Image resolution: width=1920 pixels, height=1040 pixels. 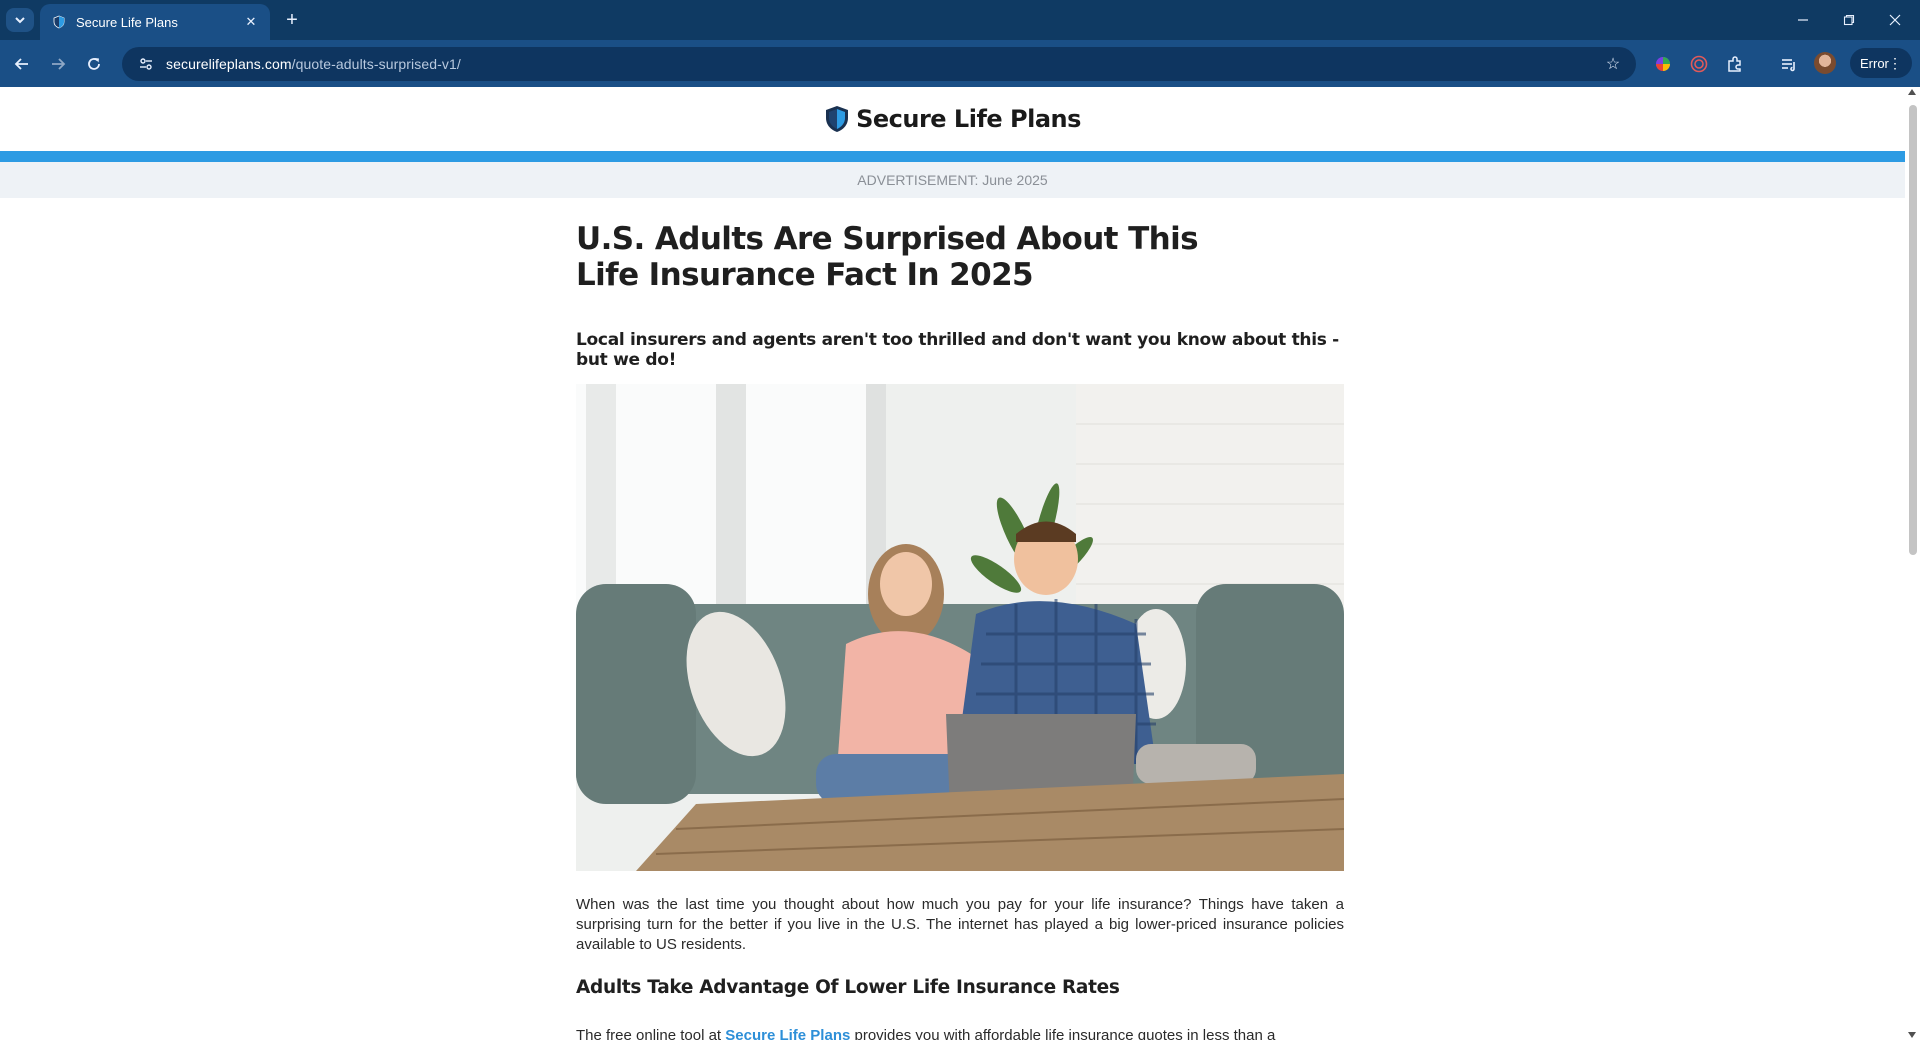 What do you see at coordinates (94, 64) in the screenshot?
I see `reload-icon` at bounding box center [94, 64].